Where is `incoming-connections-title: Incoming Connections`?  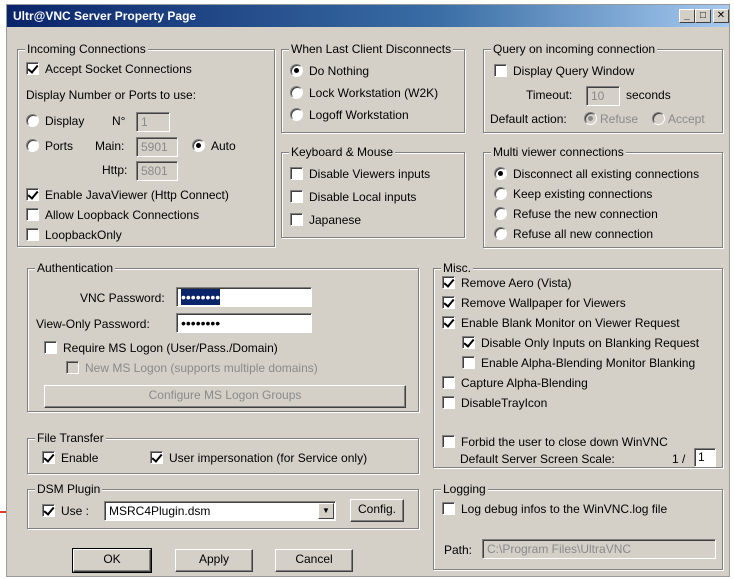
incoming-connections-title: Incoming Connections is located at coordinates (86, 49).